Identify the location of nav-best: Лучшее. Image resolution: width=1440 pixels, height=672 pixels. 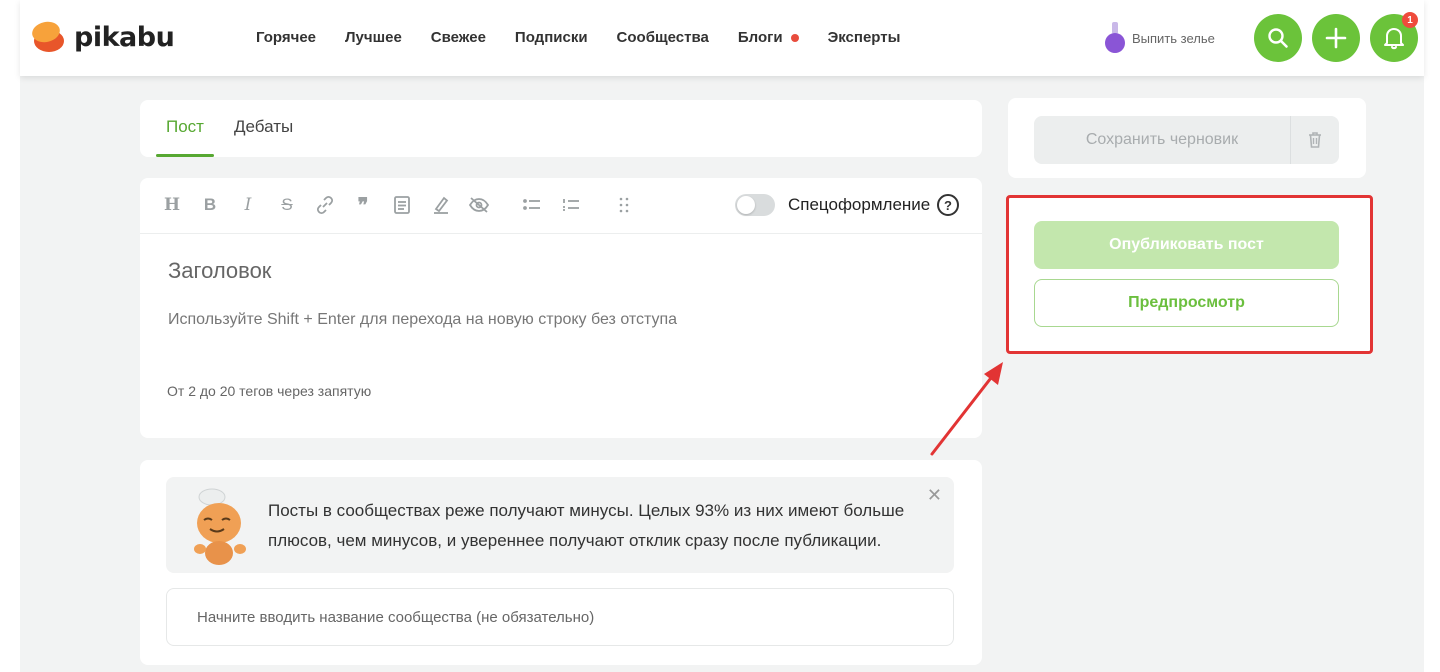
(373, 37).